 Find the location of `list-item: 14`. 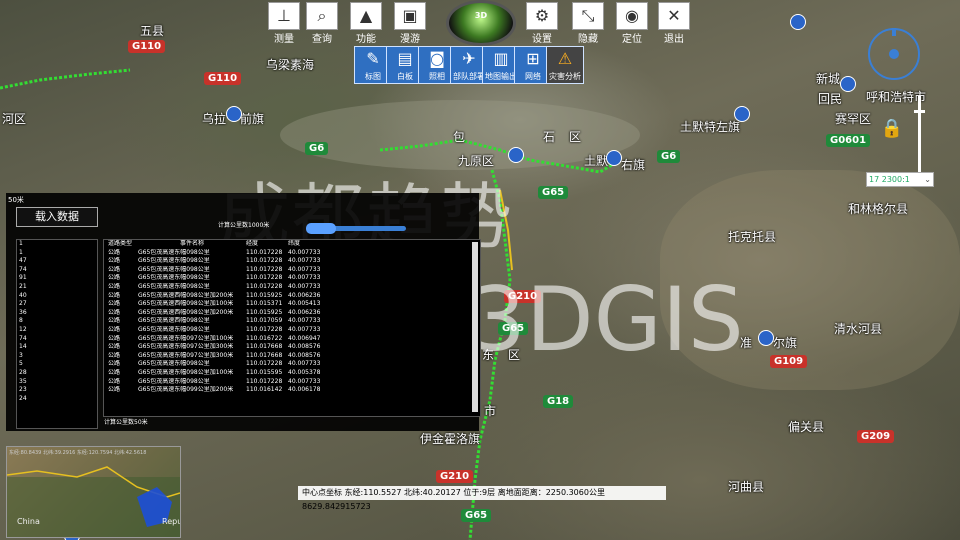

list-item: 14 is located at coordinates (57, 347).